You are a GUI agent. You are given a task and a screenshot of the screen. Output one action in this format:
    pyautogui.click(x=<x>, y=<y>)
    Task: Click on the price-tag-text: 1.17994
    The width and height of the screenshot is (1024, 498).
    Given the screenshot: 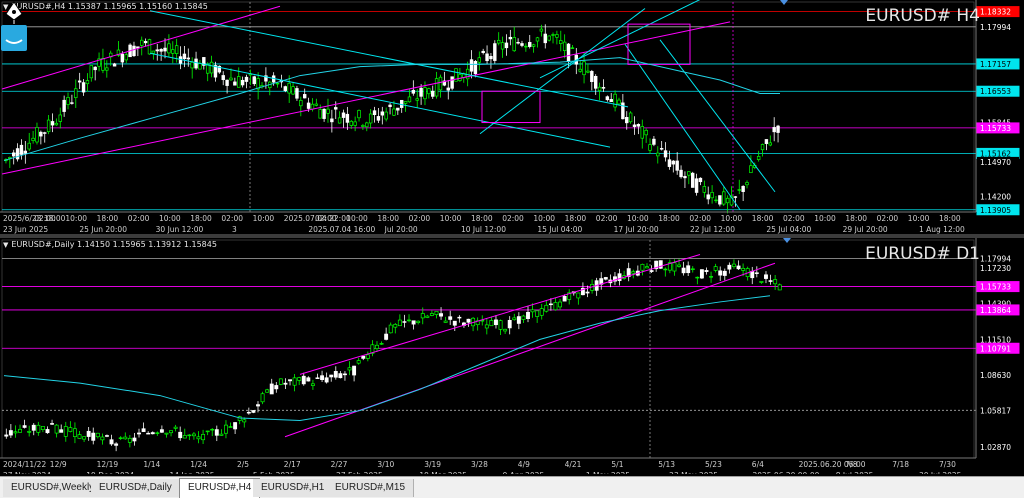 What is the action you would take?
    pyautogui.click(x=995, y=258)
    